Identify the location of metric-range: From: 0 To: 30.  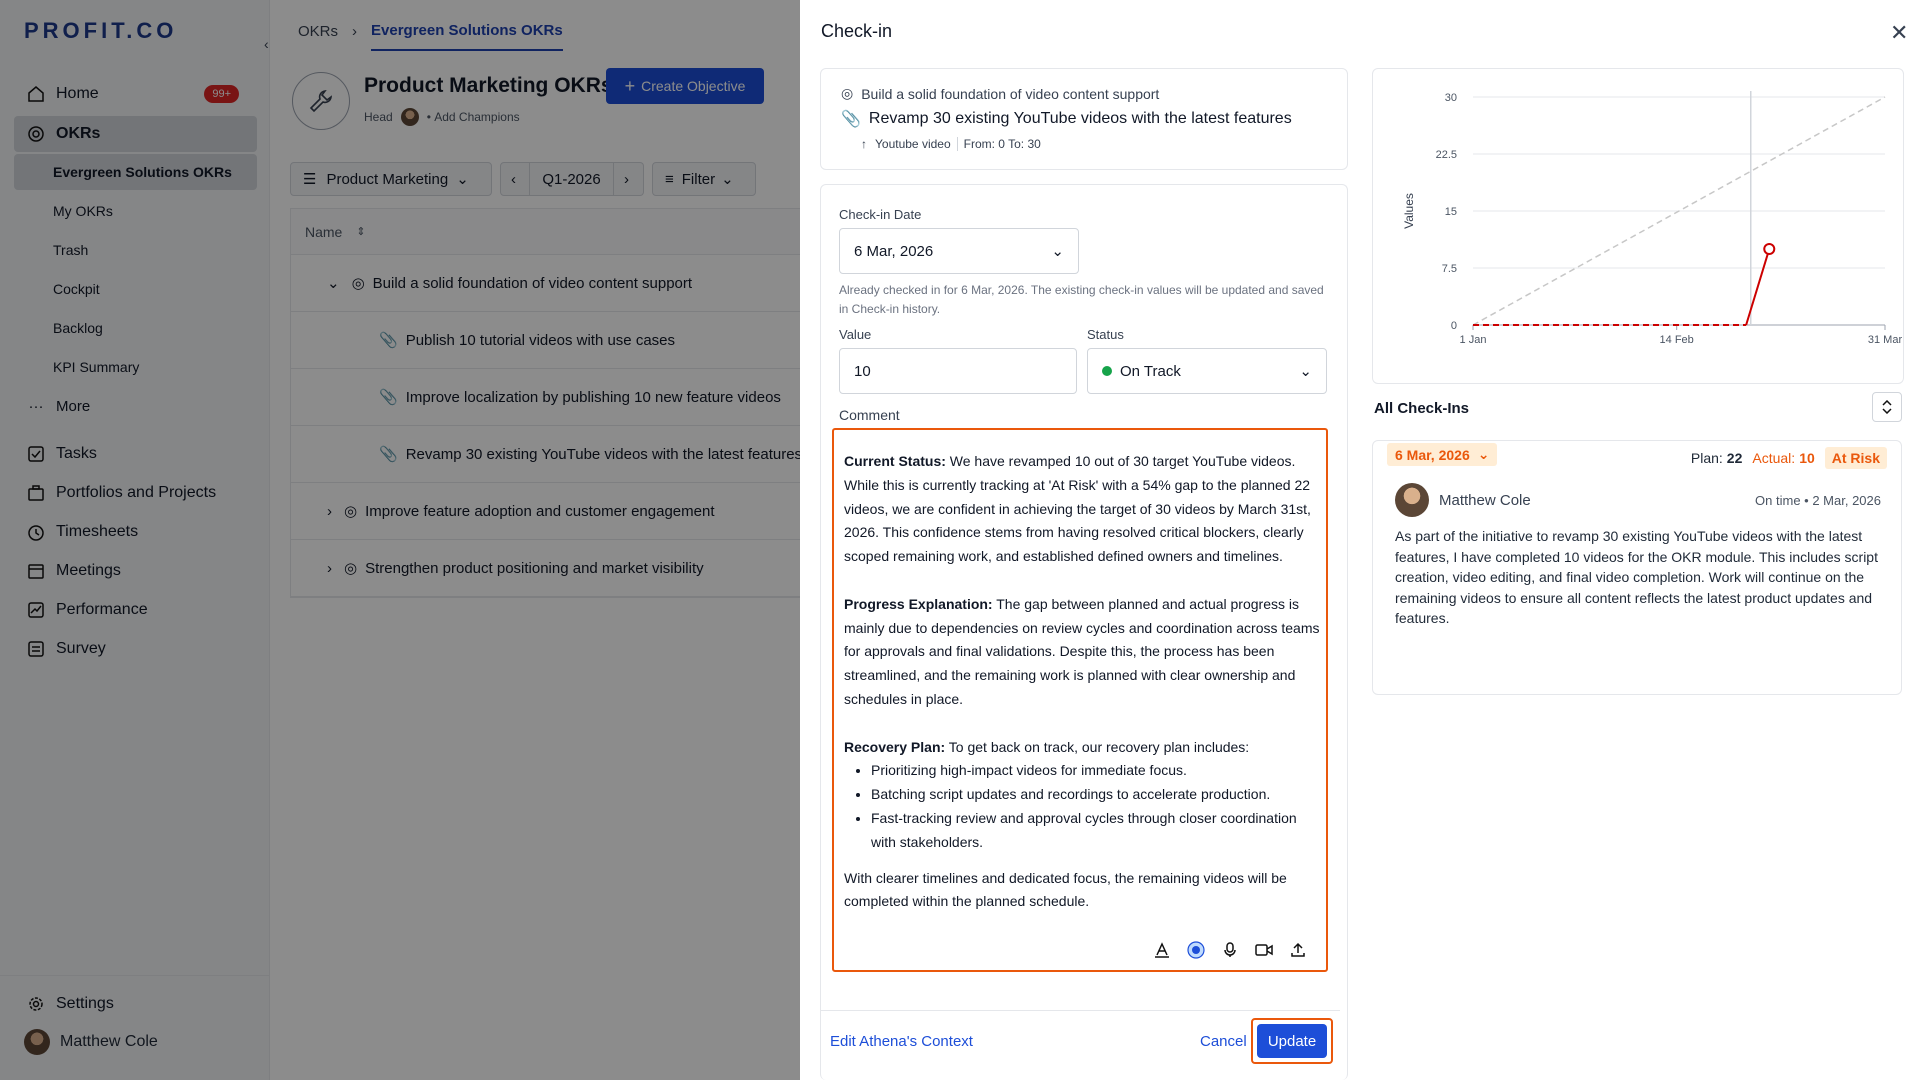
(1002, 144).